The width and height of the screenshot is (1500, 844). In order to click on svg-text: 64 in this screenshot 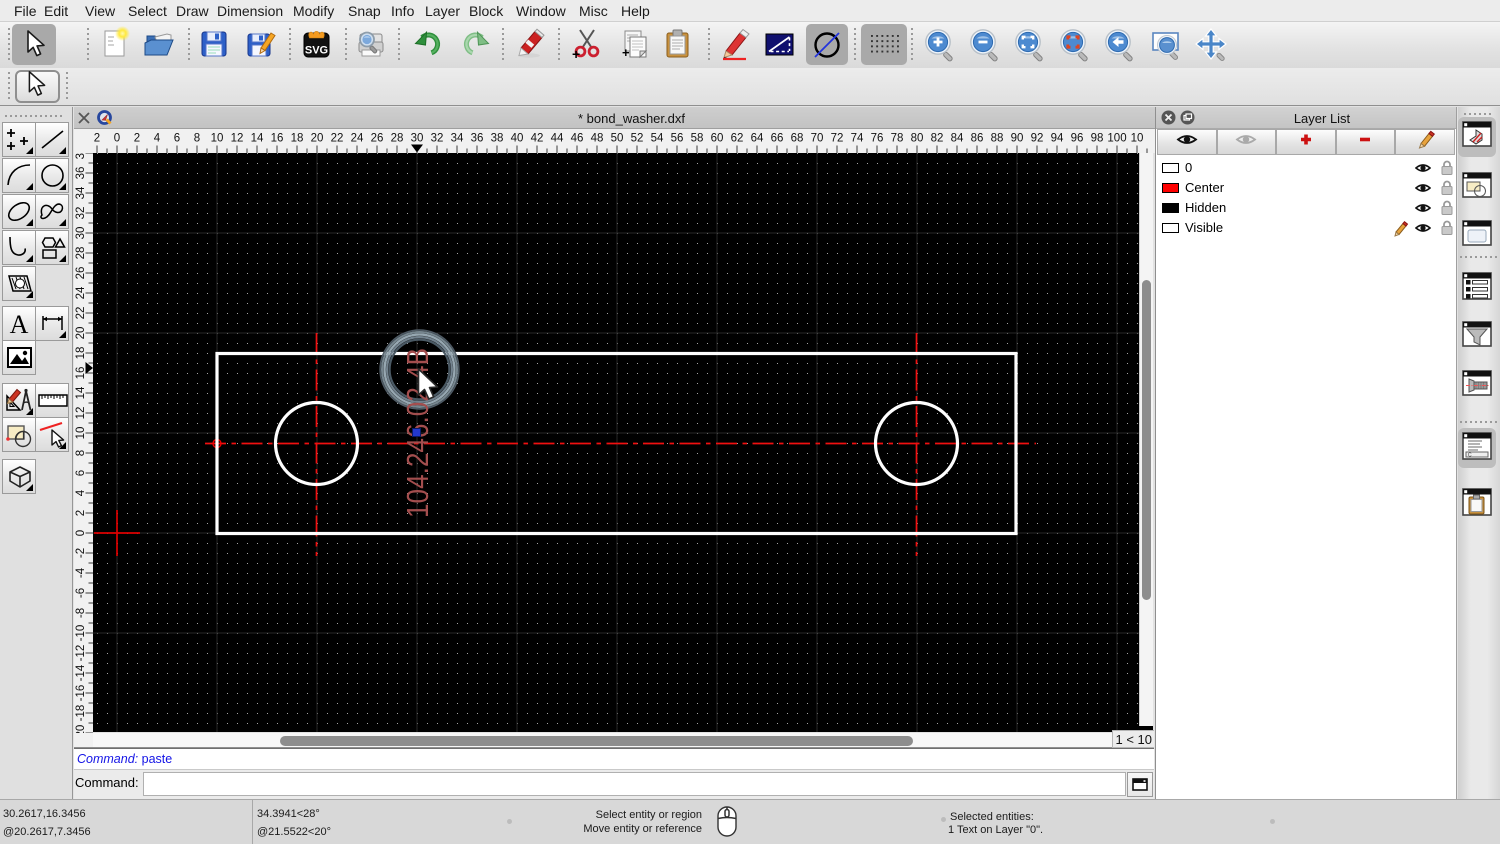, I will do `click(757, 139)`.